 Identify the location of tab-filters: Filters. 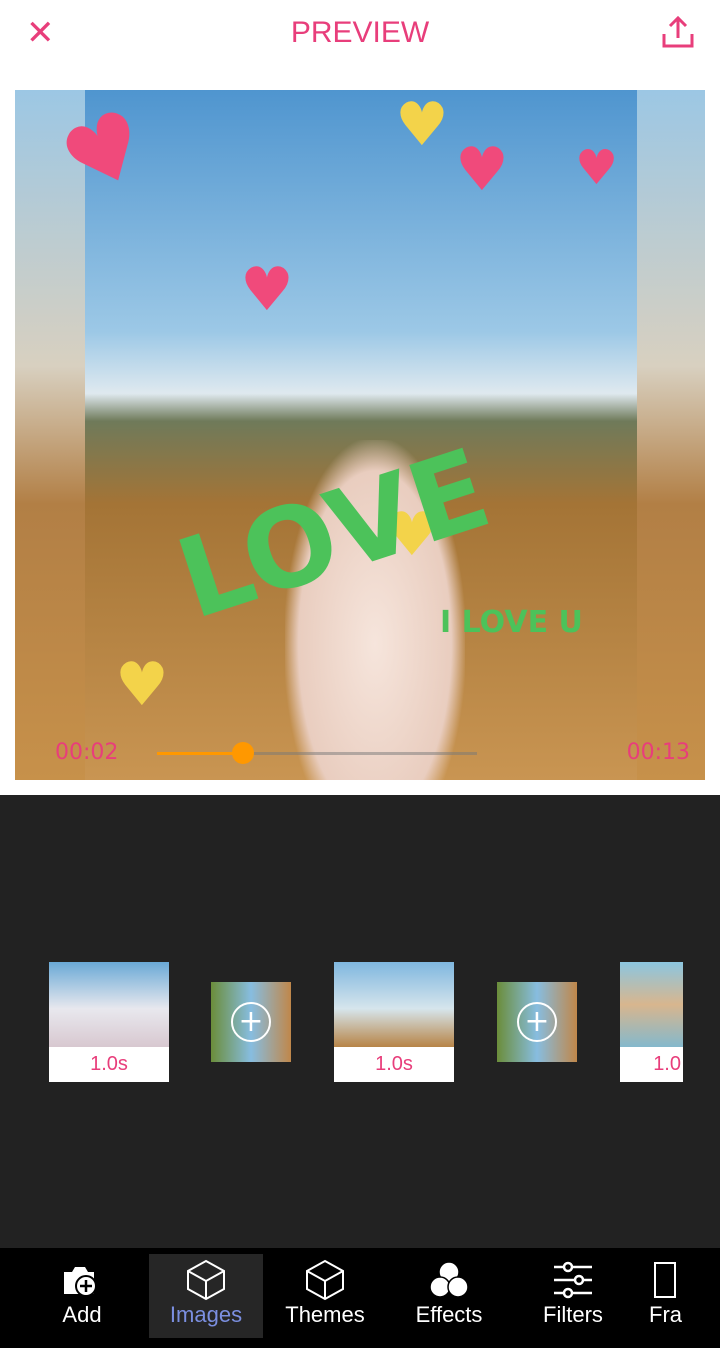
(573, 1296).